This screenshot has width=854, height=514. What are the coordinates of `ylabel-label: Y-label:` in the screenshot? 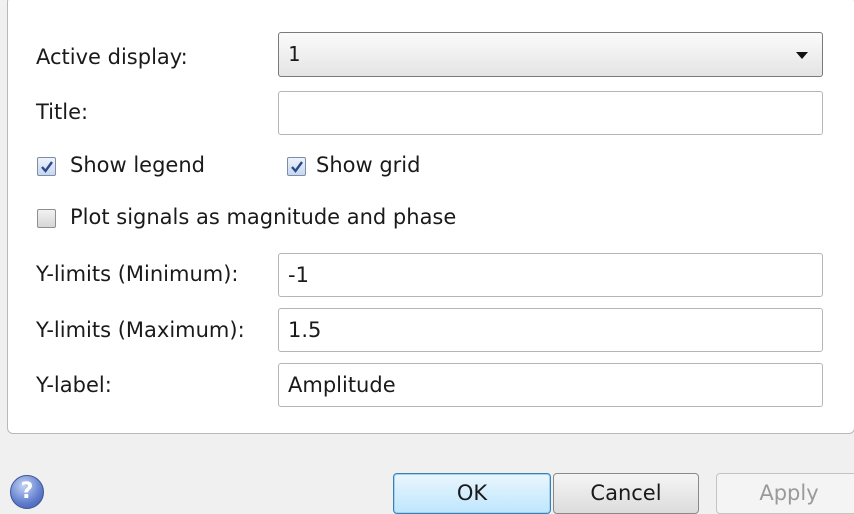 It's located at (74, 385).